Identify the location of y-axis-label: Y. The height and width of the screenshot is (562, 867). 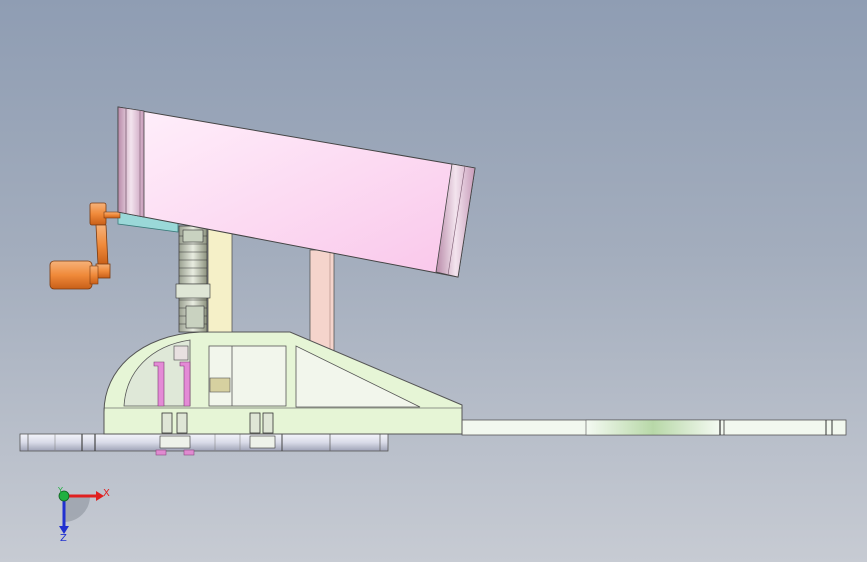
(60, 490).